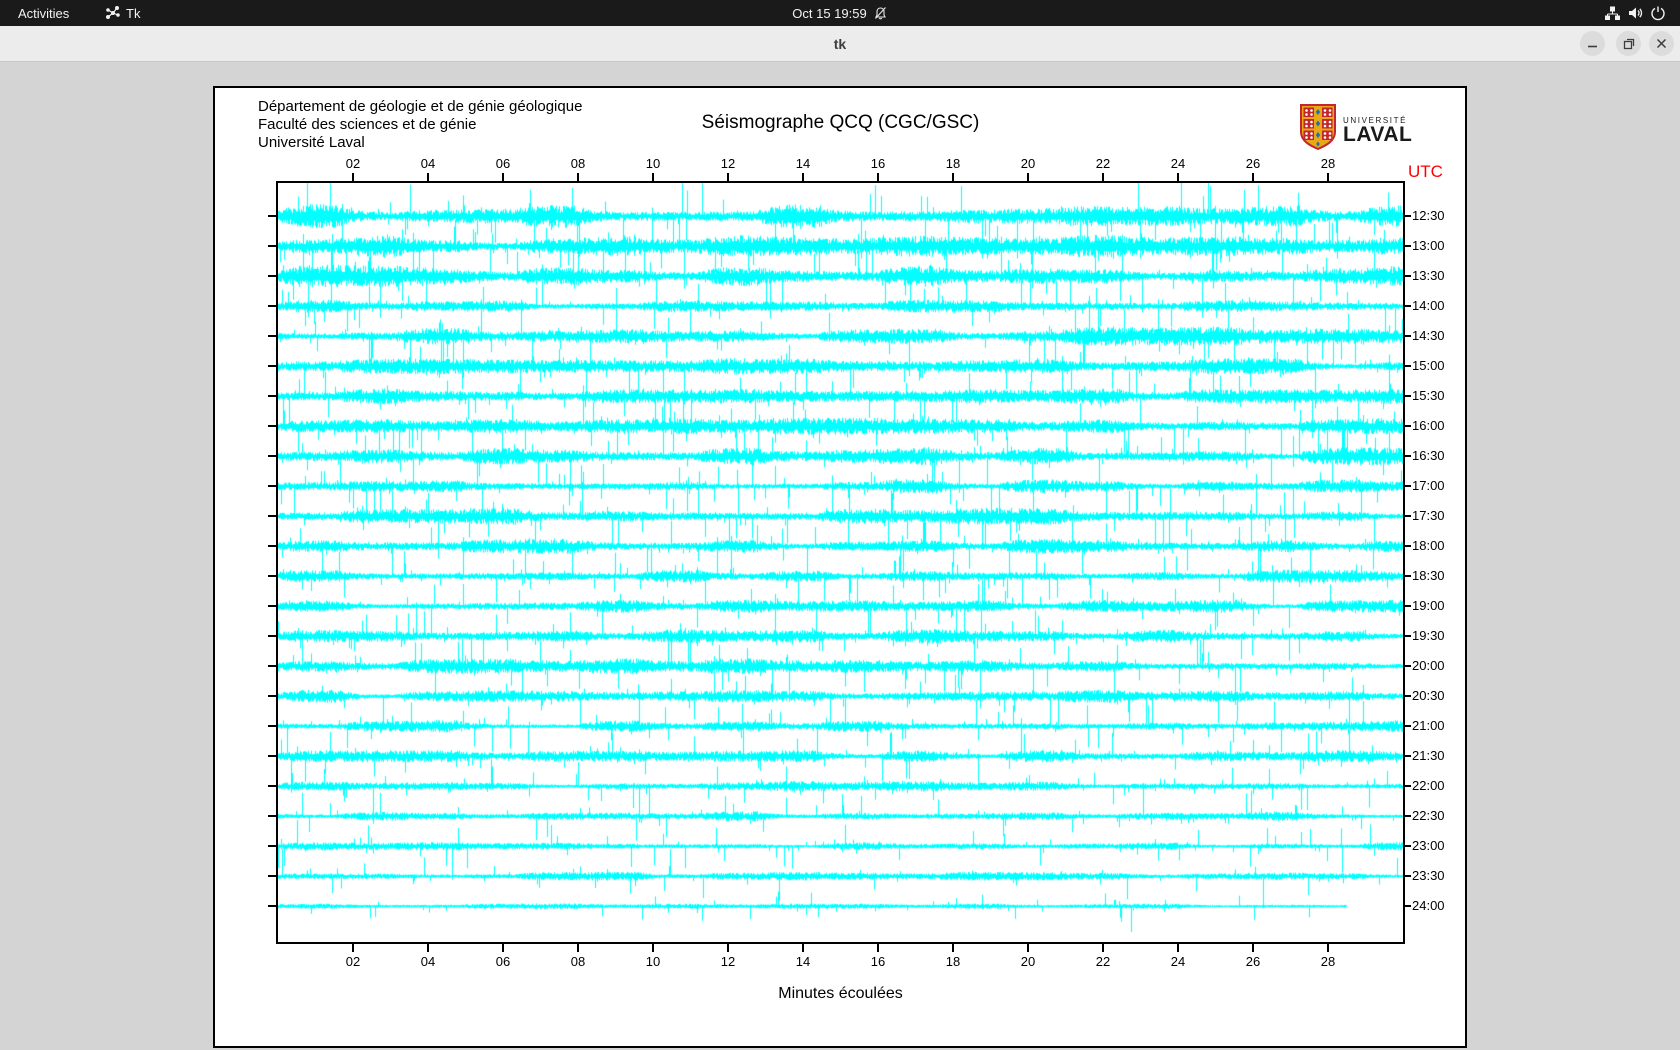 The image size is (1680, 1050). What do you see at coordinates (728, 961) in the screenshot?
I see `x-tick-label-bottom: 12` at bounding box center [728, 961].